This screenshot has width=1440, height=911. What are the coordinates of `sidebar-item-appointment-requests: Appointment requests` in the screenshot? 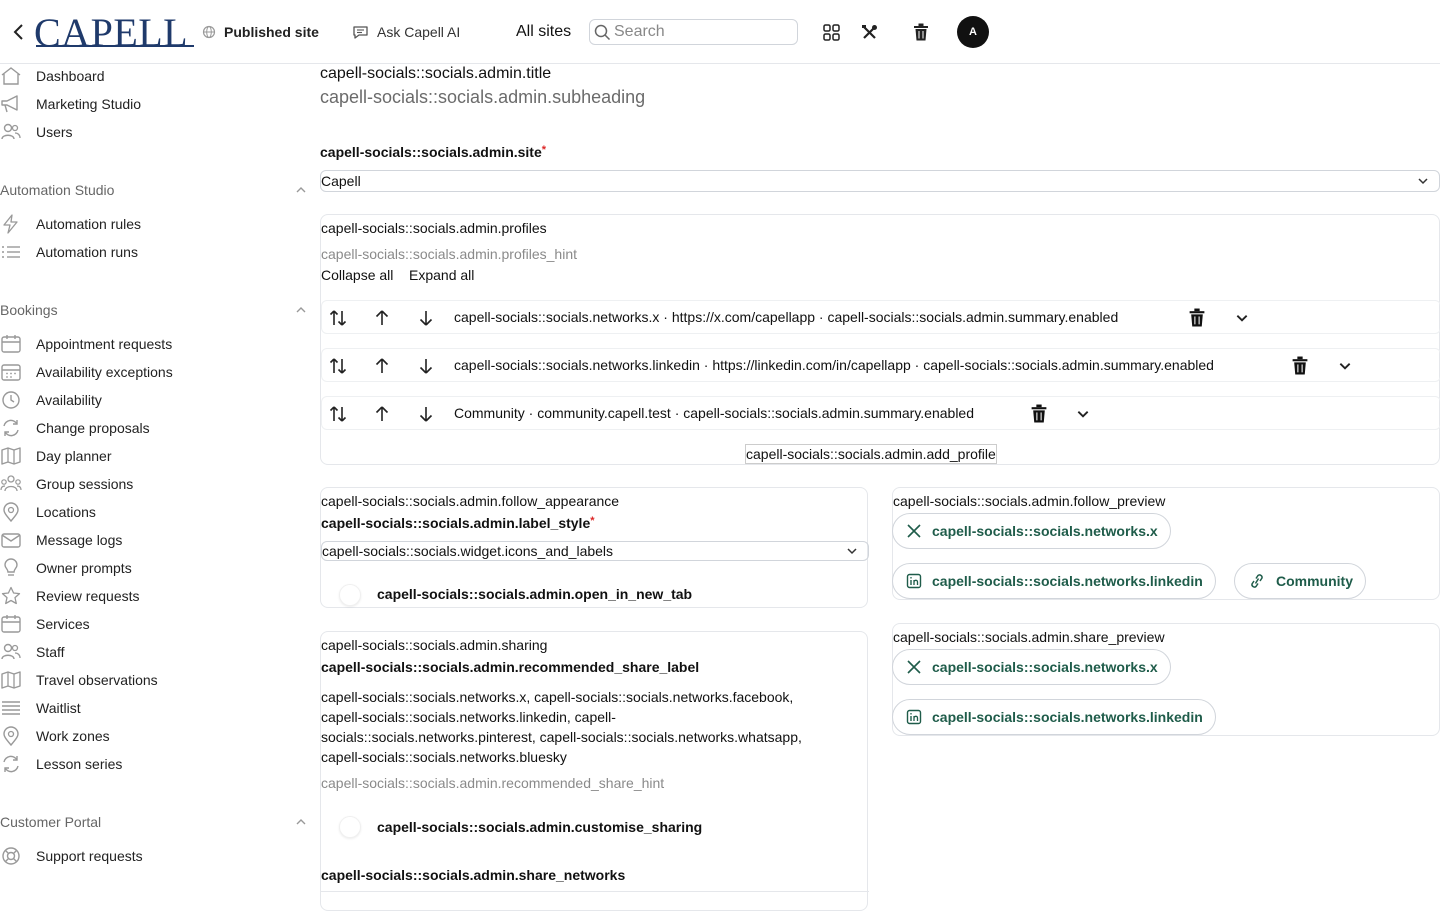 It's located at (150, 344).